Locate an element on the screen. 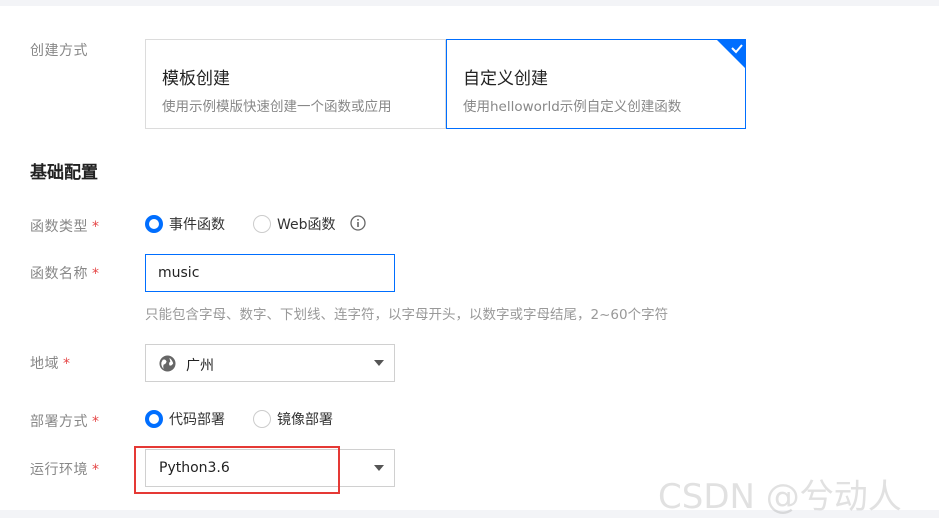 Image resolution: width=939 pixels, height=518 pixels. runtime-label: 运行环境 * is located at coordinates (65, 469).